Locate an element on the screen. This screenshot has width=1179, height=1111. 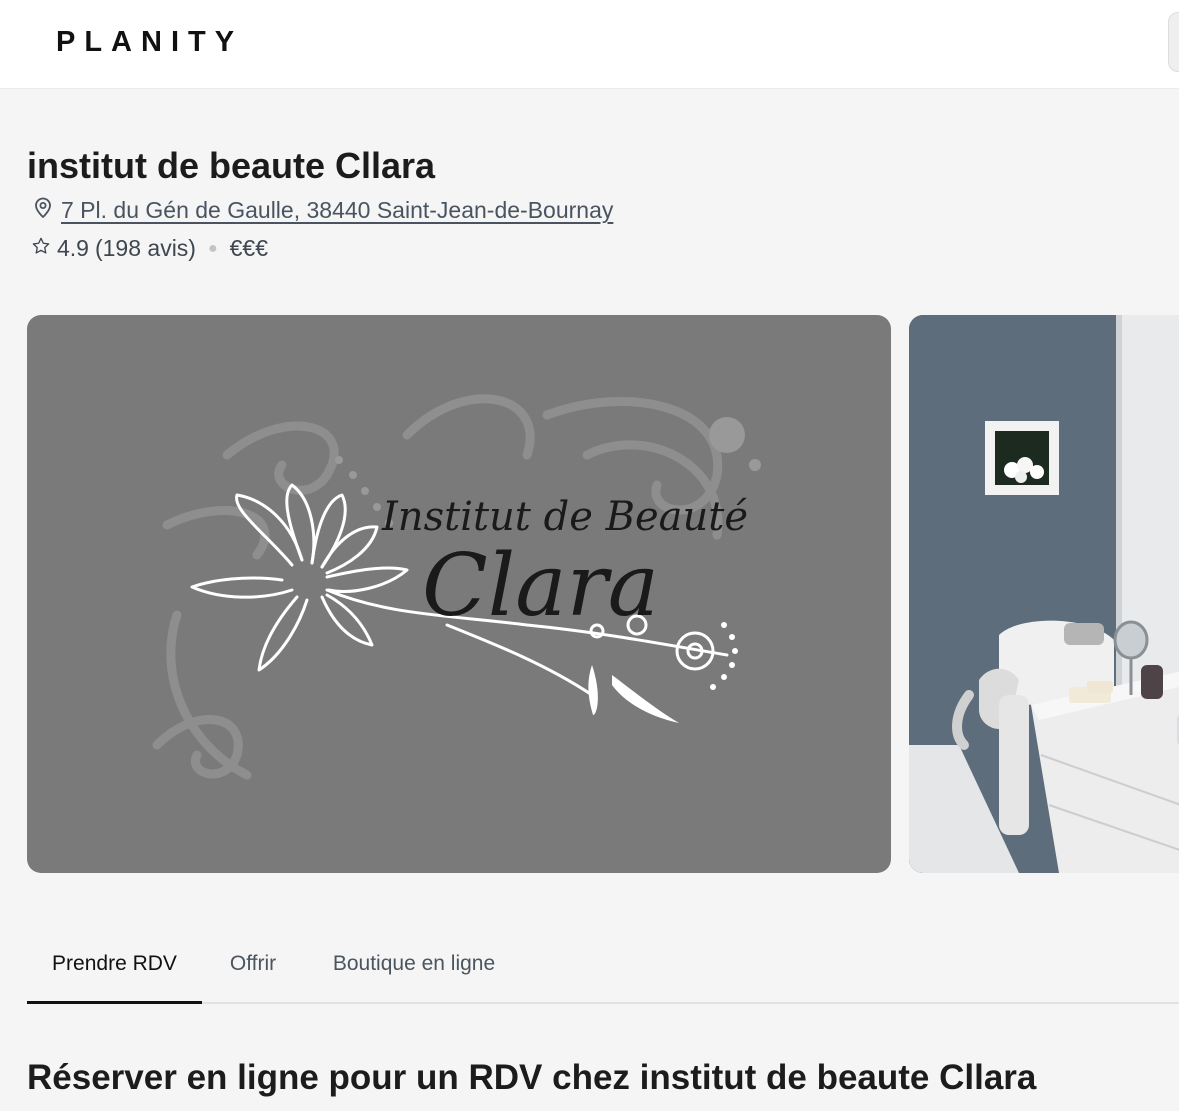
treatment-room-photo is located at coordinates (1044, 594).